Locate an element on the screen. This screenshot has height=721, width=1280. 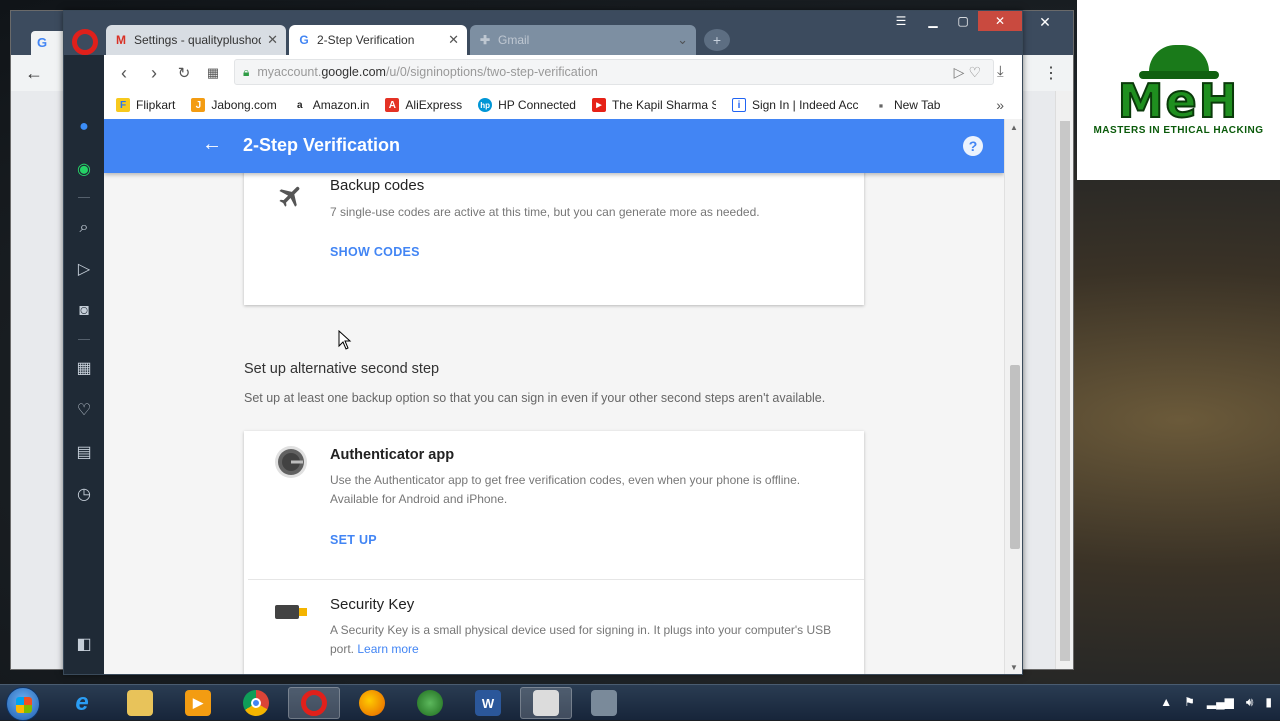
send-and-heart-icons: ▷♡ is located at coordinates (969, 72).